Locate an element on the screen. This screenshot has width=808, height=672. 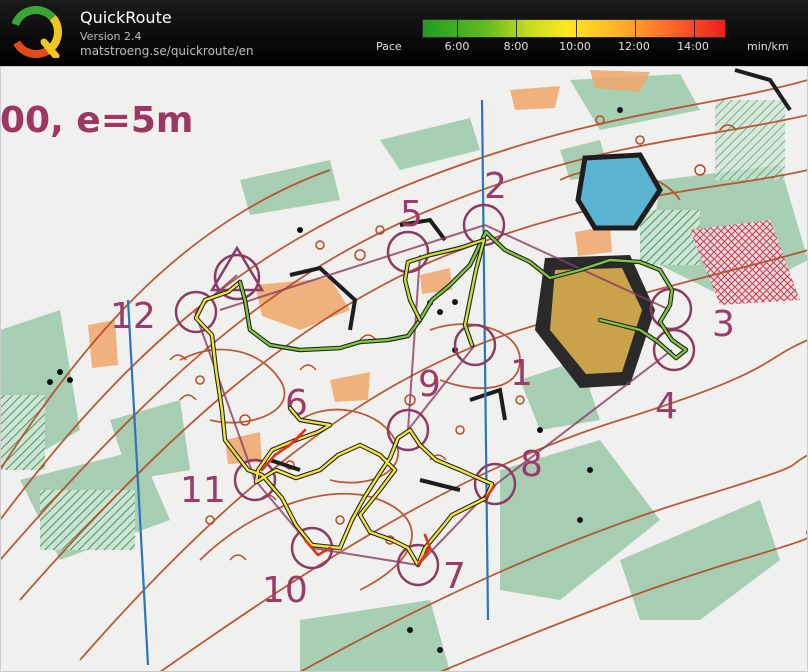
control-number: 1 is located at coordinates (521, 373).